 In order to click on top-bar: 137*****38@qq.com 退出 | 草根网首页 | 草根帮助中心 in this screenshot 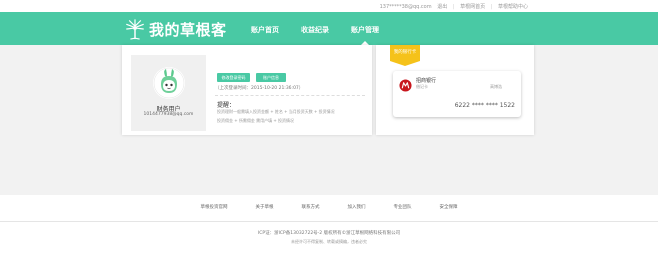, I will do `click(329, 6)`.